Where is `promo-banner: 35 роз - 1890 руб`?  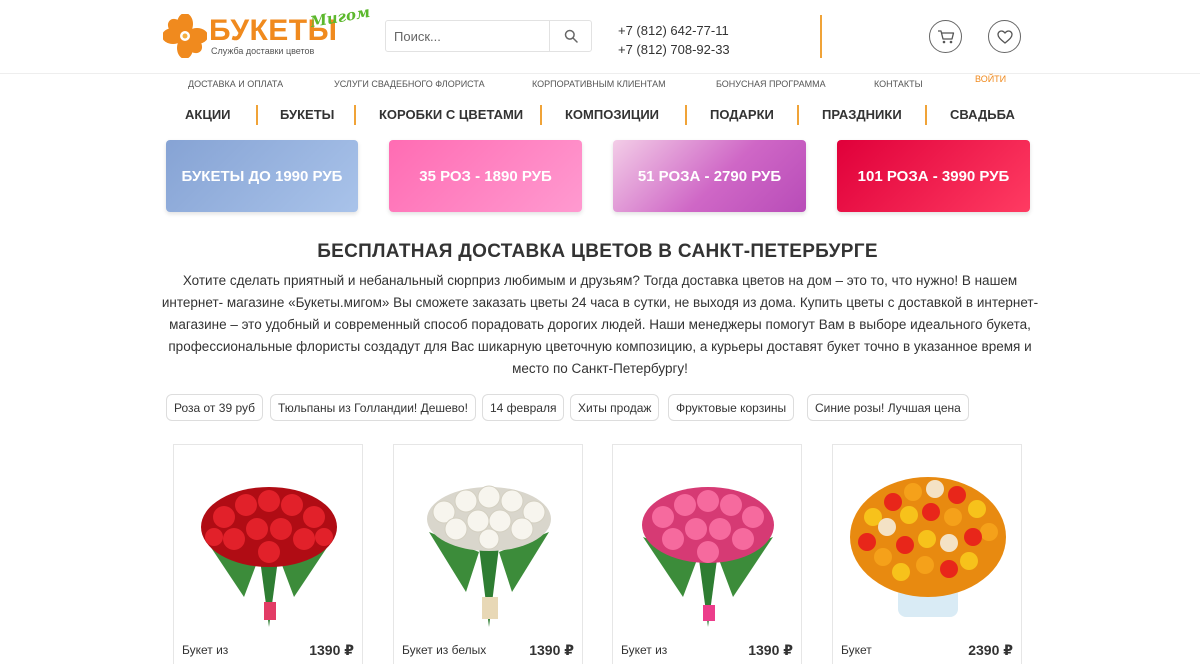
promo-banner: 35 роз - 1890 руб is located at coordinates (485, 176).